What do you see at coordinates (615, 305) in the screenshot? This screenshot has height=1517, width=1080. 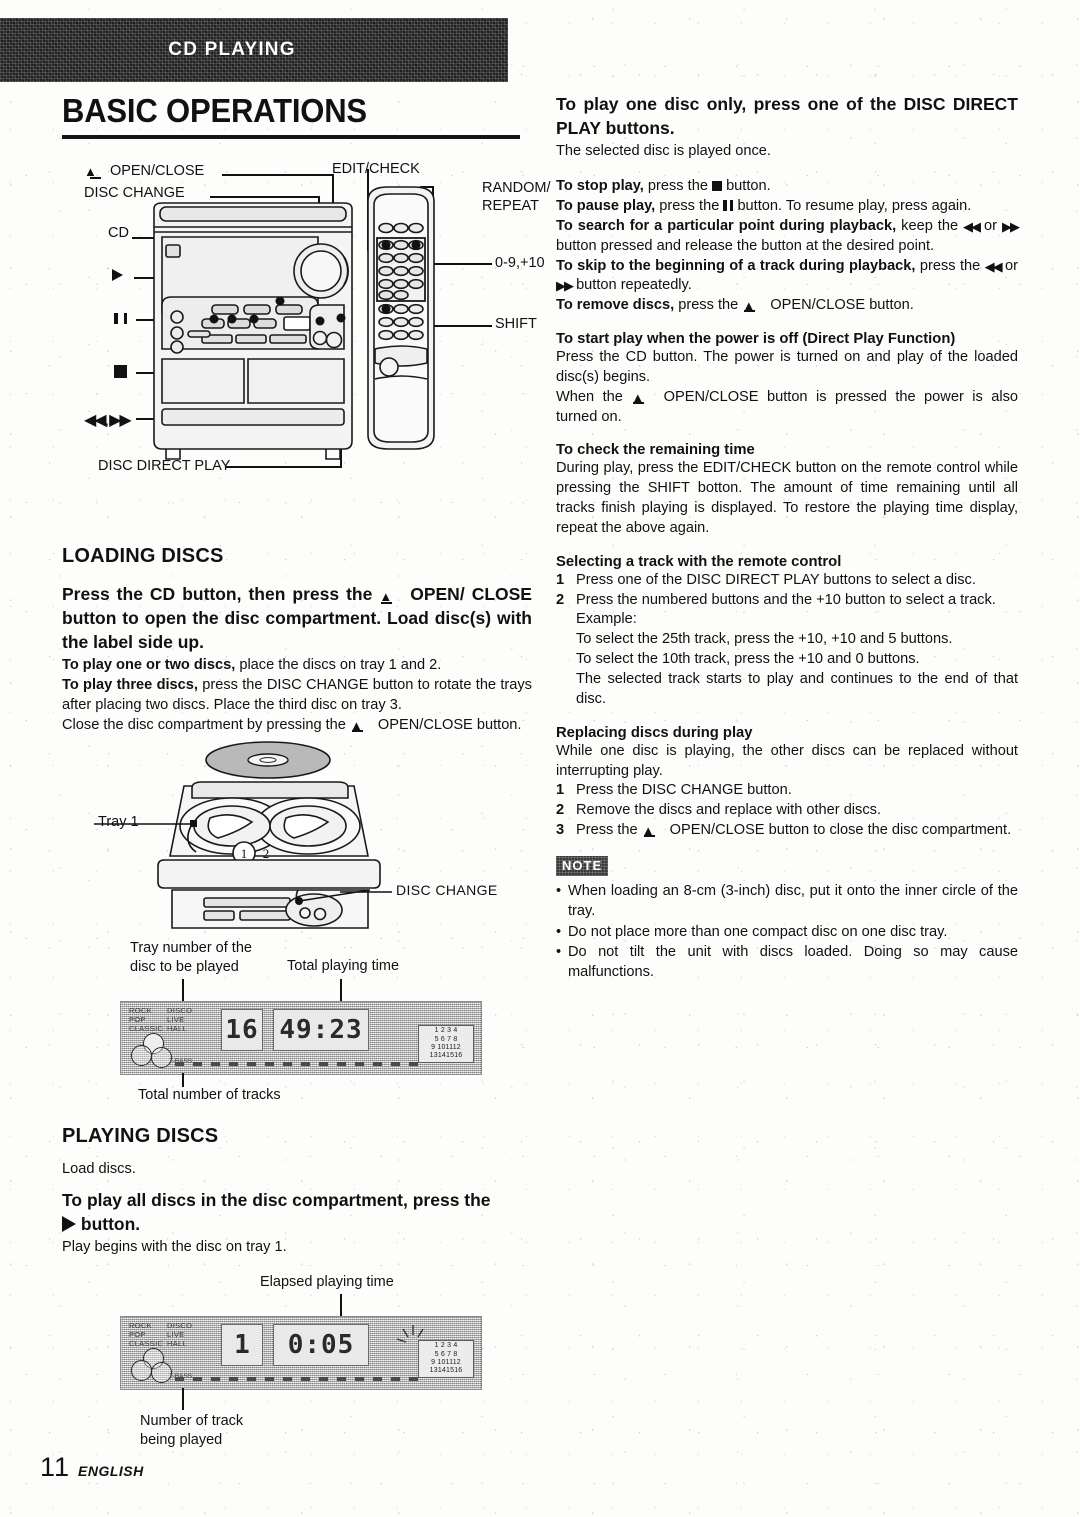 I see `control-remove-bold: To remove discs,` at bounding box center [615, 305].